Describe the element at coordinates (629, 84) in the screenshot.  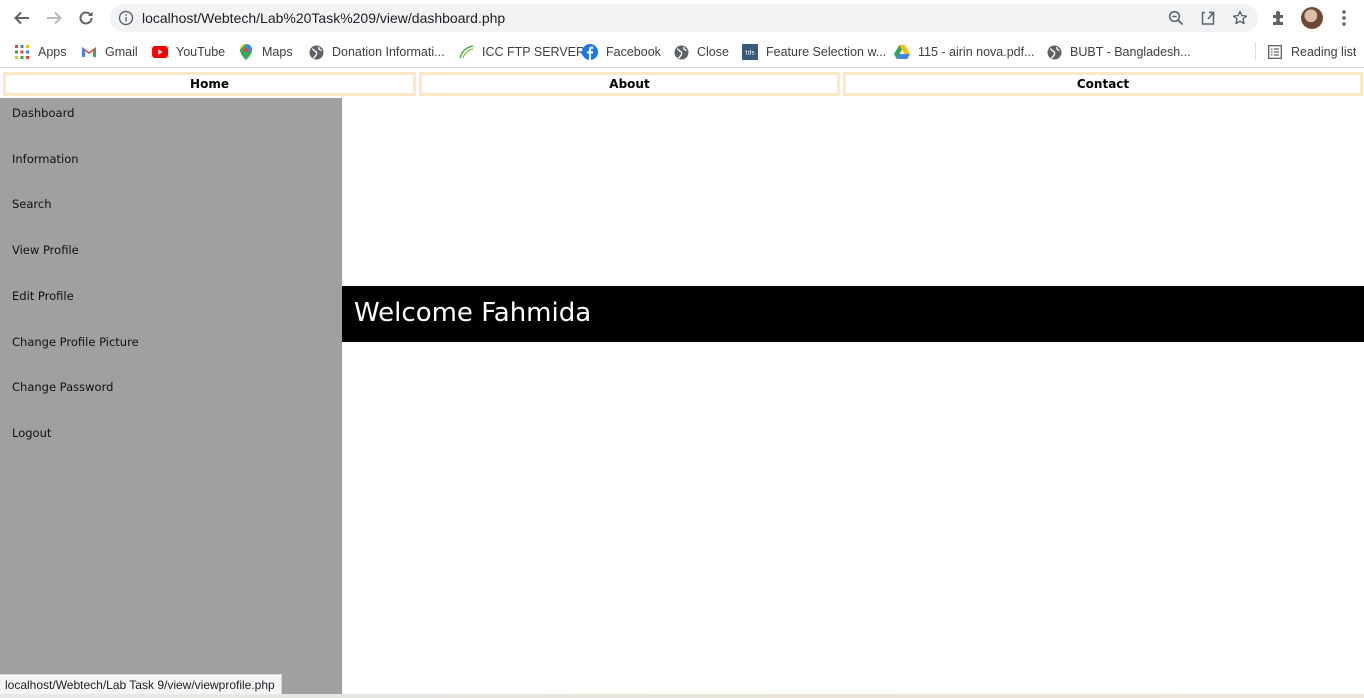
I see `nav-about: About` at that location.